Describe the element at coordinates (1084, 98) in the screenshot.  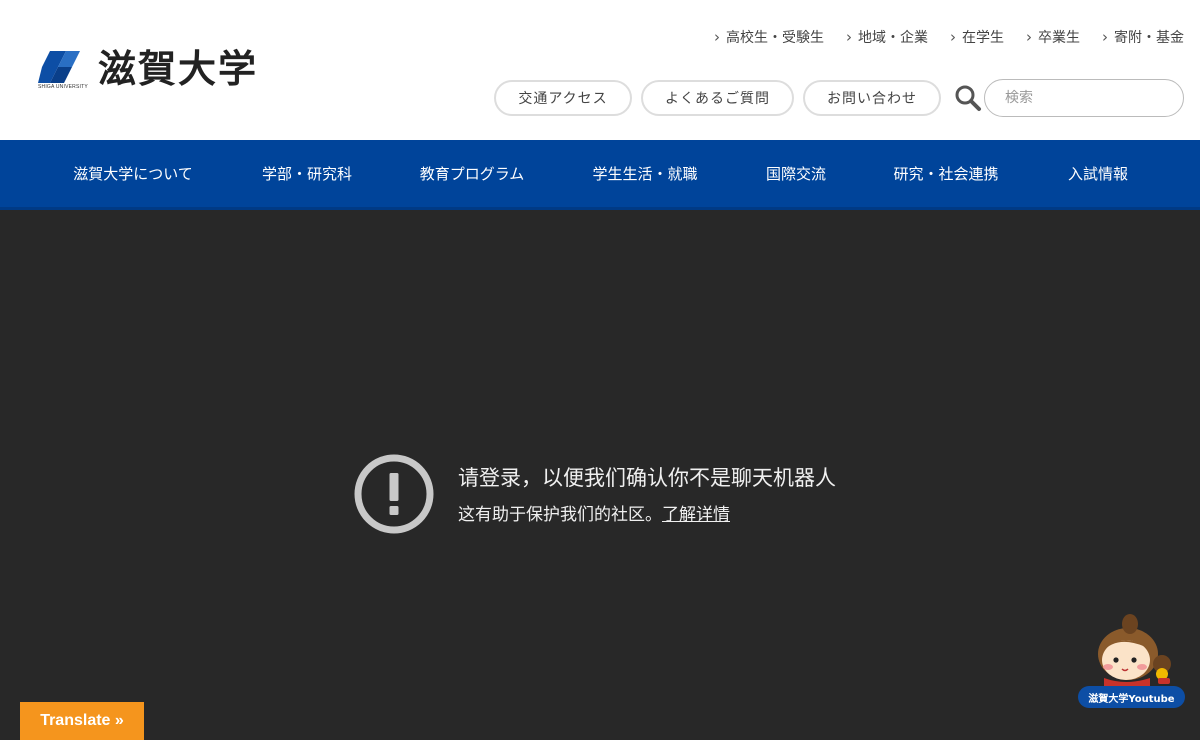
I see `search-input` at that location.